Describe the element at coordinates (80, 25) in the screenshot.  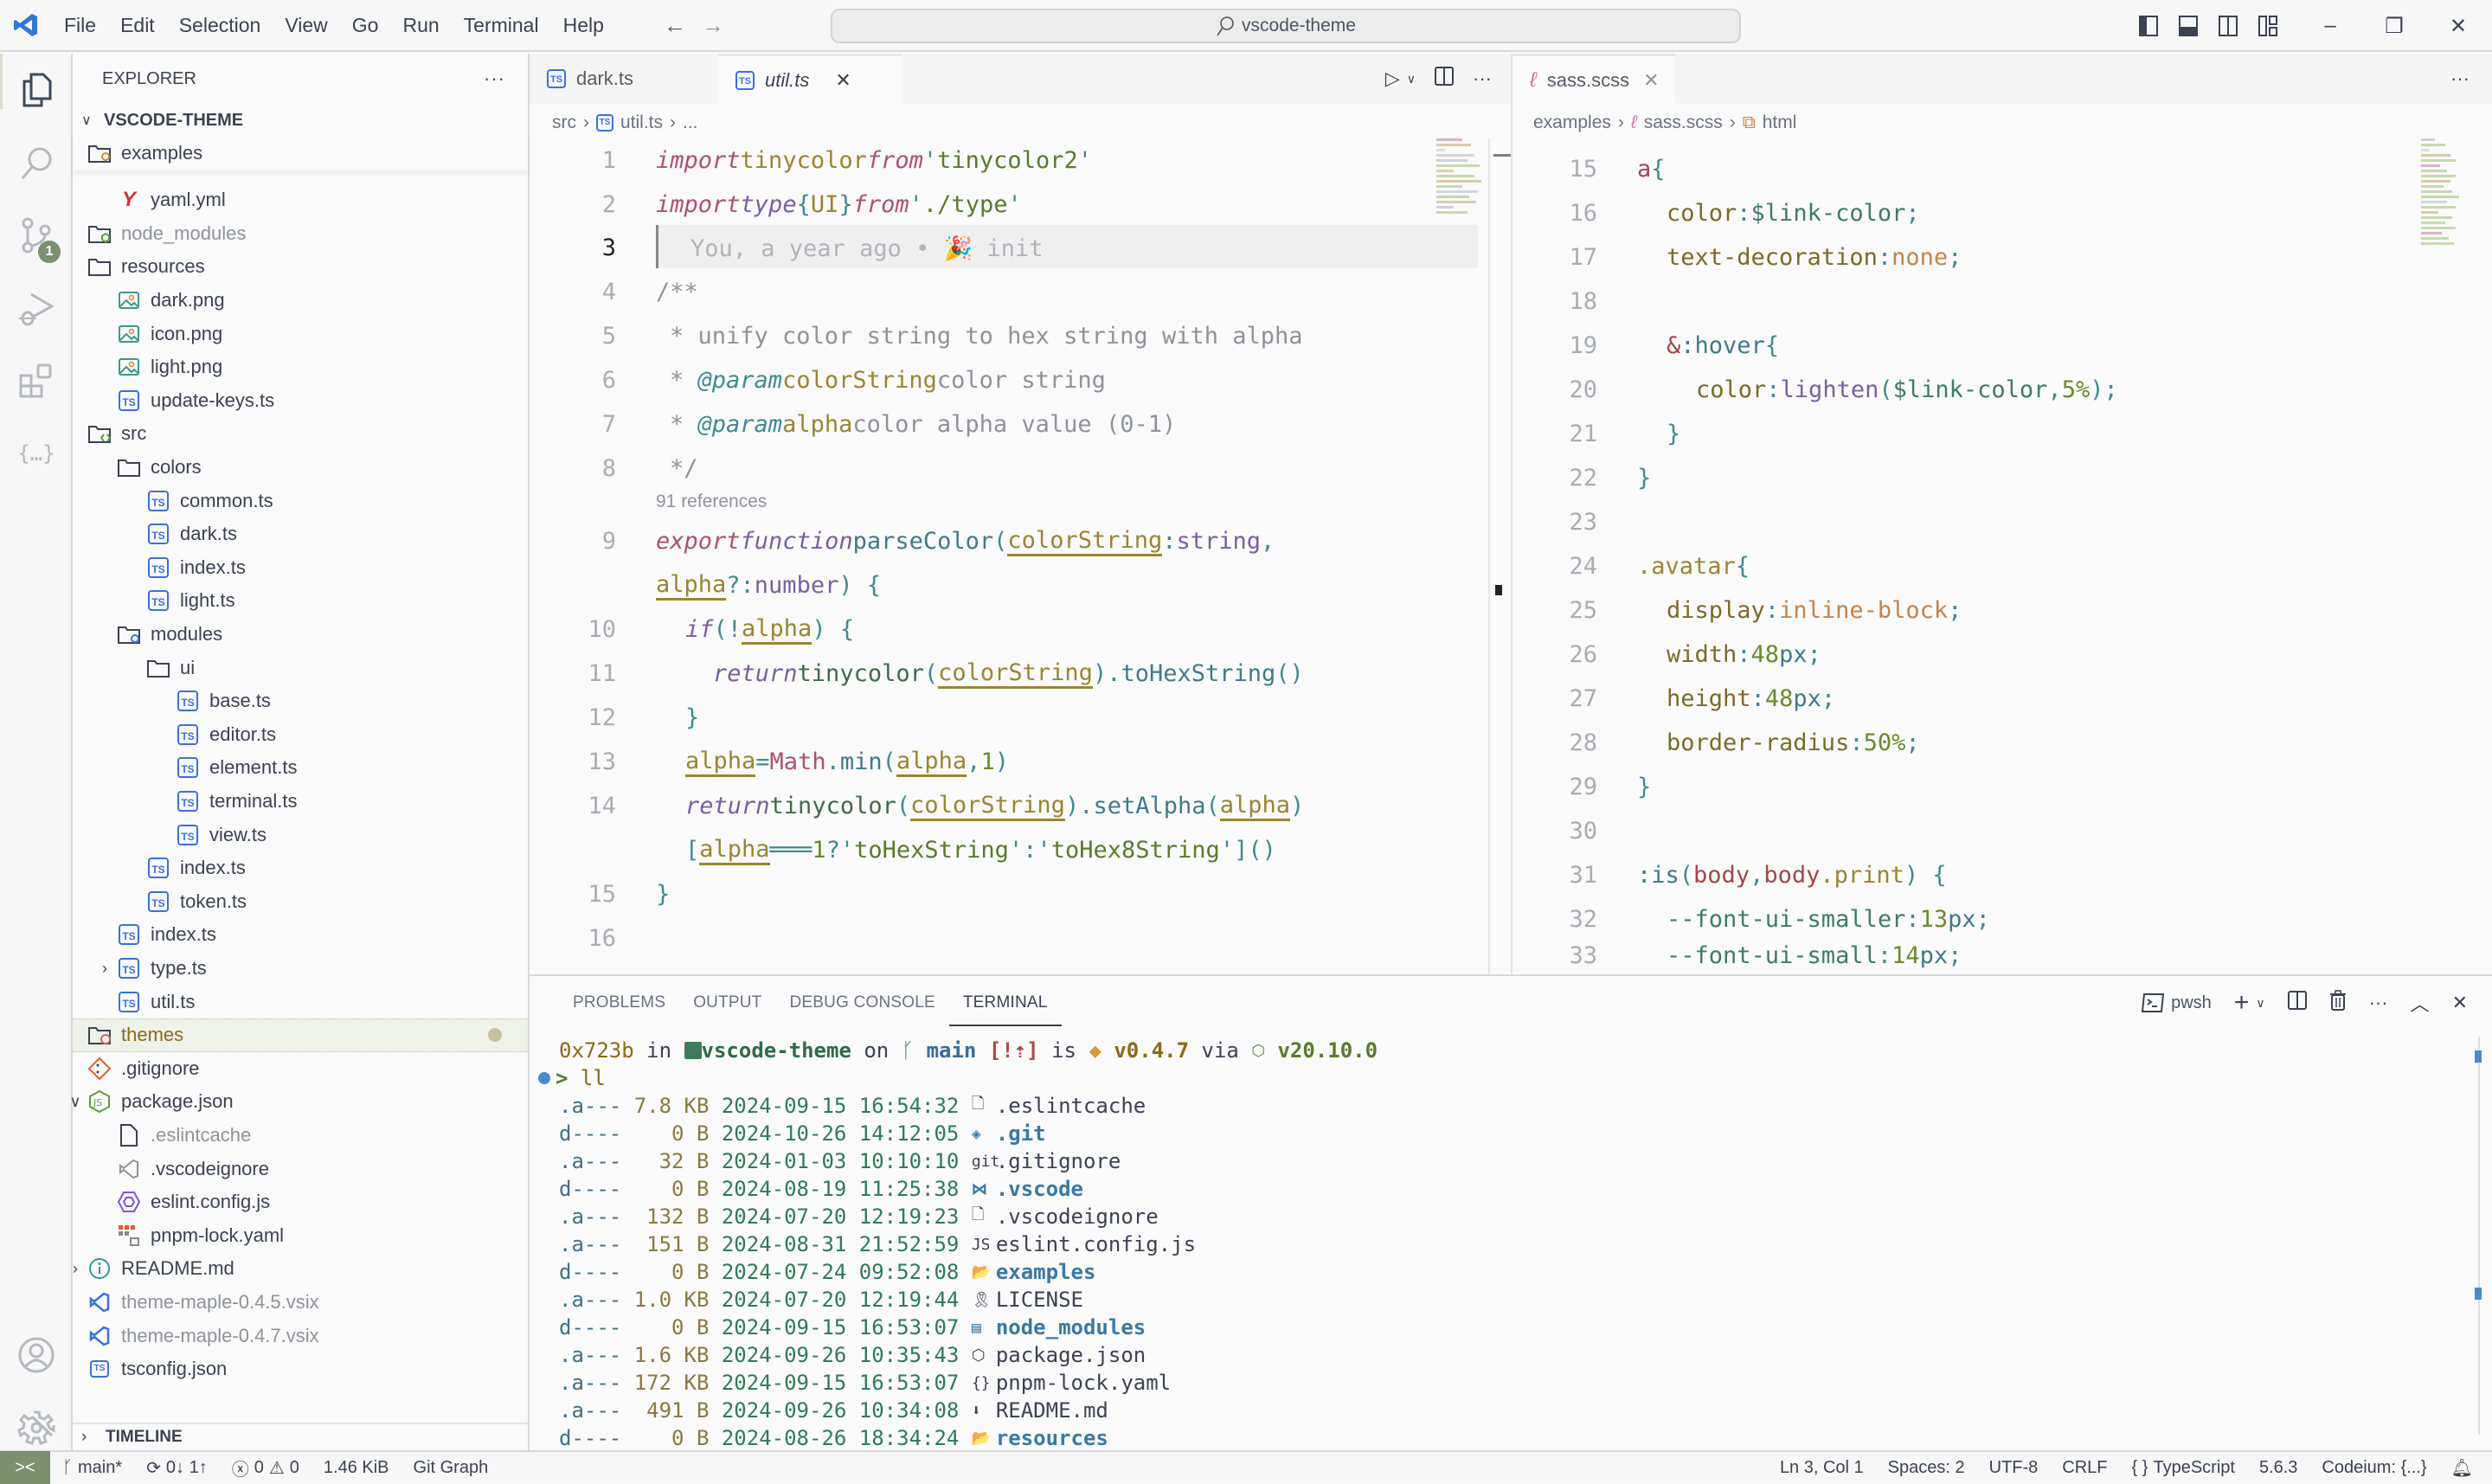
I see `menu-file: File` at that location.